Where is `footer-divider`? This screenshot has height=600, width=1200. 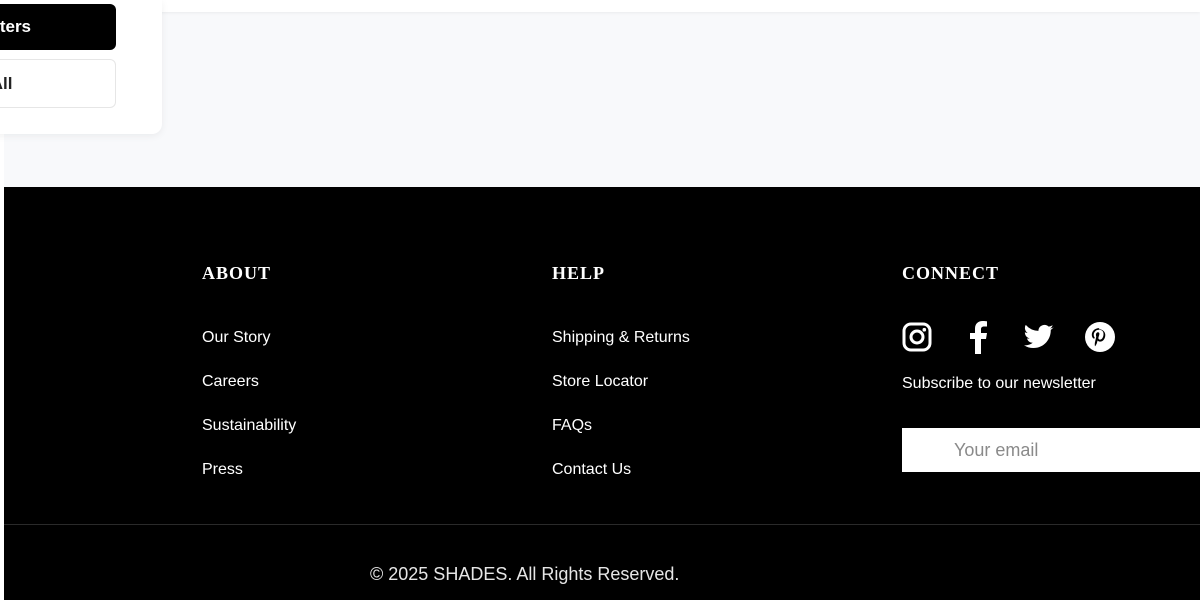
footer-divider is located at coordinates (602, 524).